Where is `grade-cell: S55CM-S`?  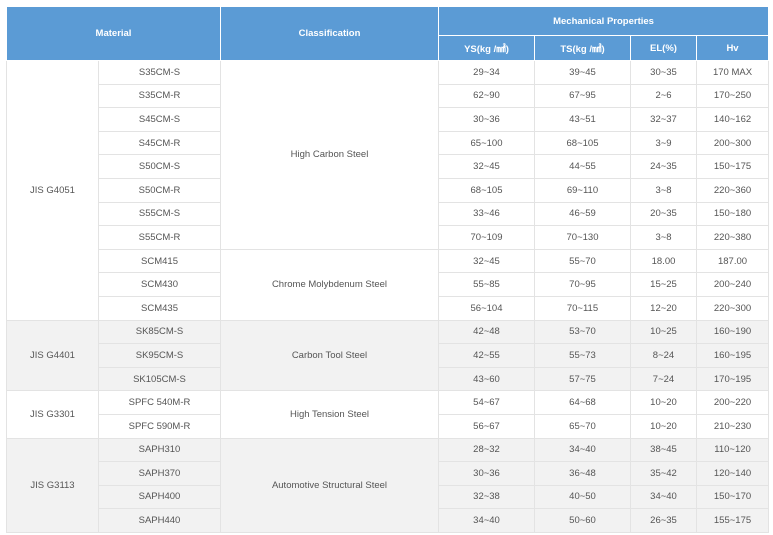 grade-cell: S55CM-S is located at coordinates (159, 214).